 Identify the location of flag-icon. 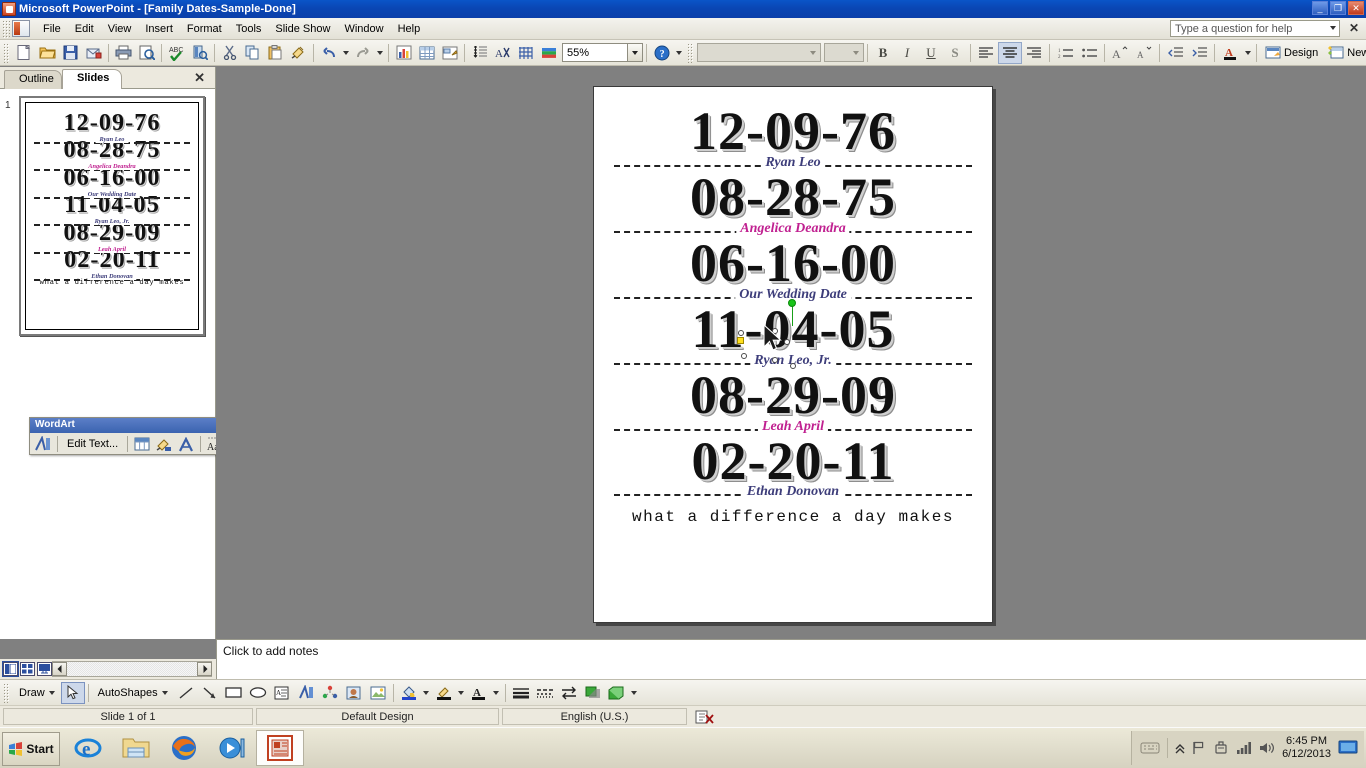
(1199, 748).